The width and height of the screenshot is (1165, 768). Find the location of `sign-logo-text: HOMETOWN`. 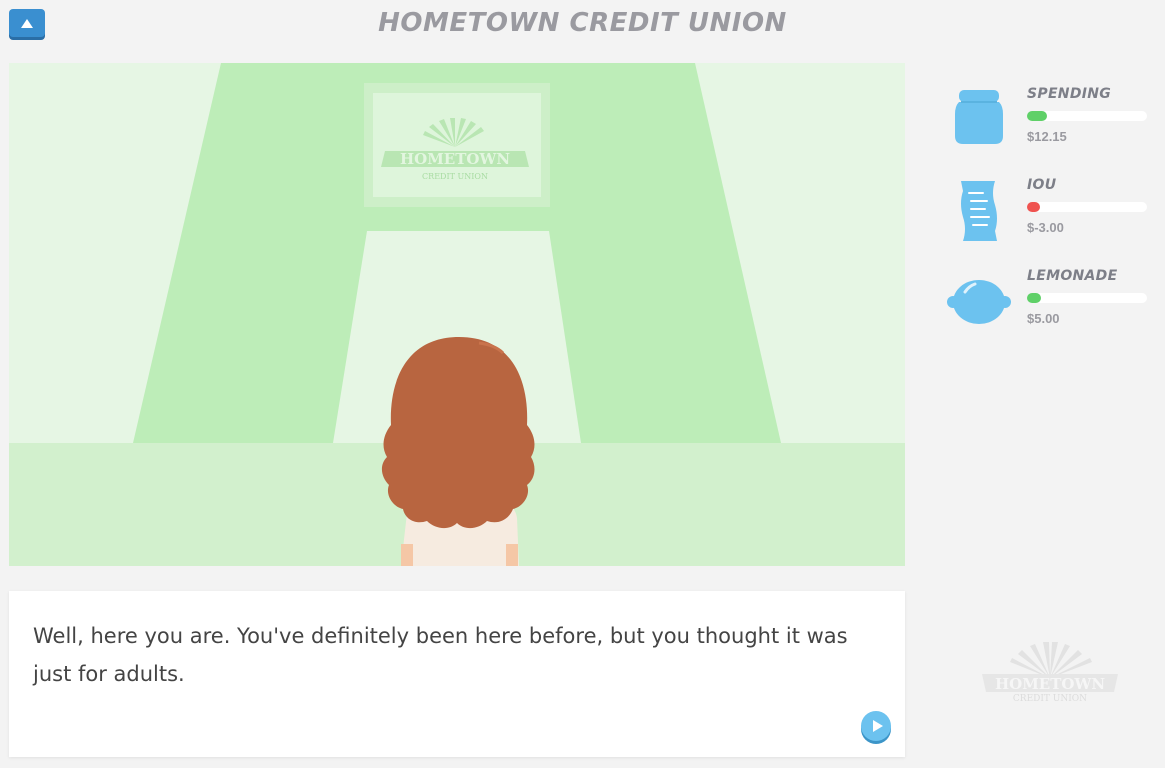

sign-logo-text: HOMETOWN is located at coordinates (455, 159).